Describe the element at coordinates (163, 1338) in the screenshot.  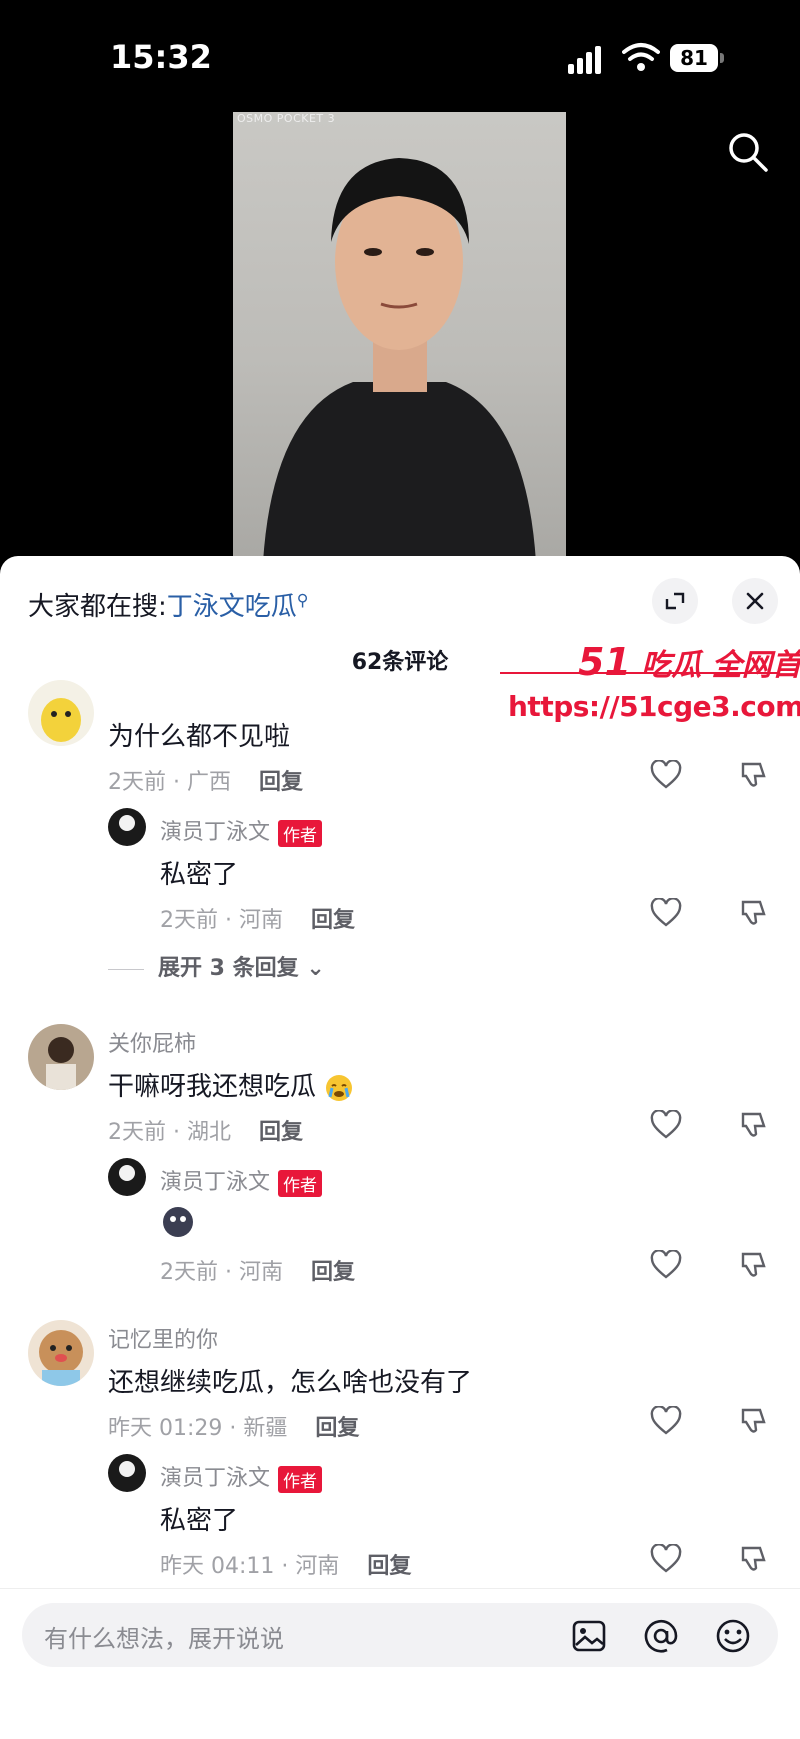
I see `comment-username: 记忆里的你` at that location.